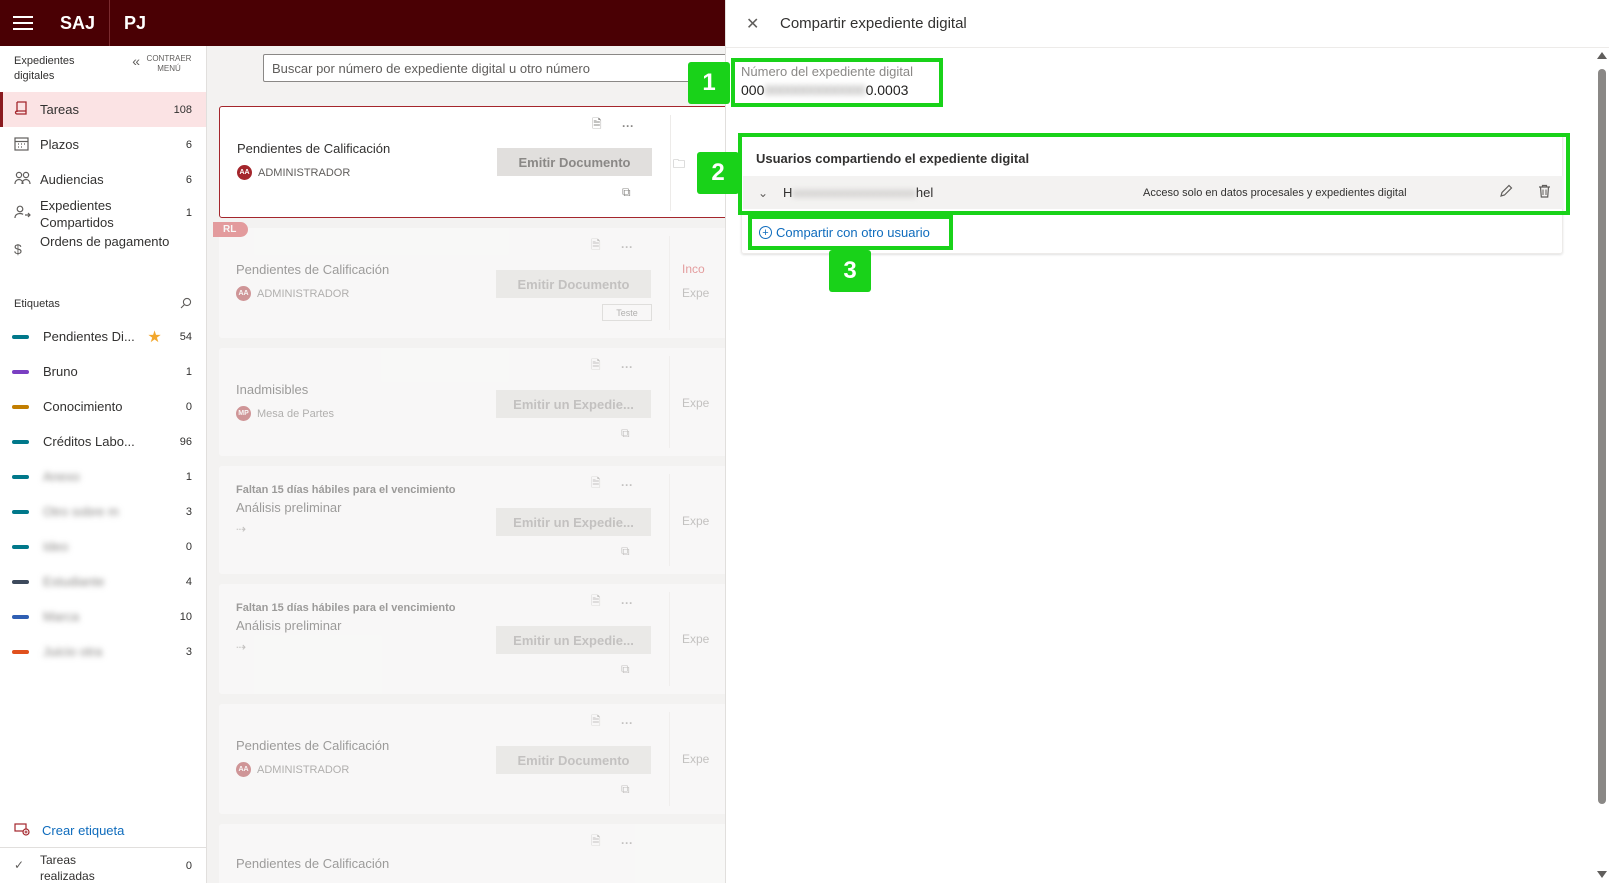 The height and width of the screenshot is (883, 1609). I want to click on teste-tag-button: Teste, so click(627, 312).